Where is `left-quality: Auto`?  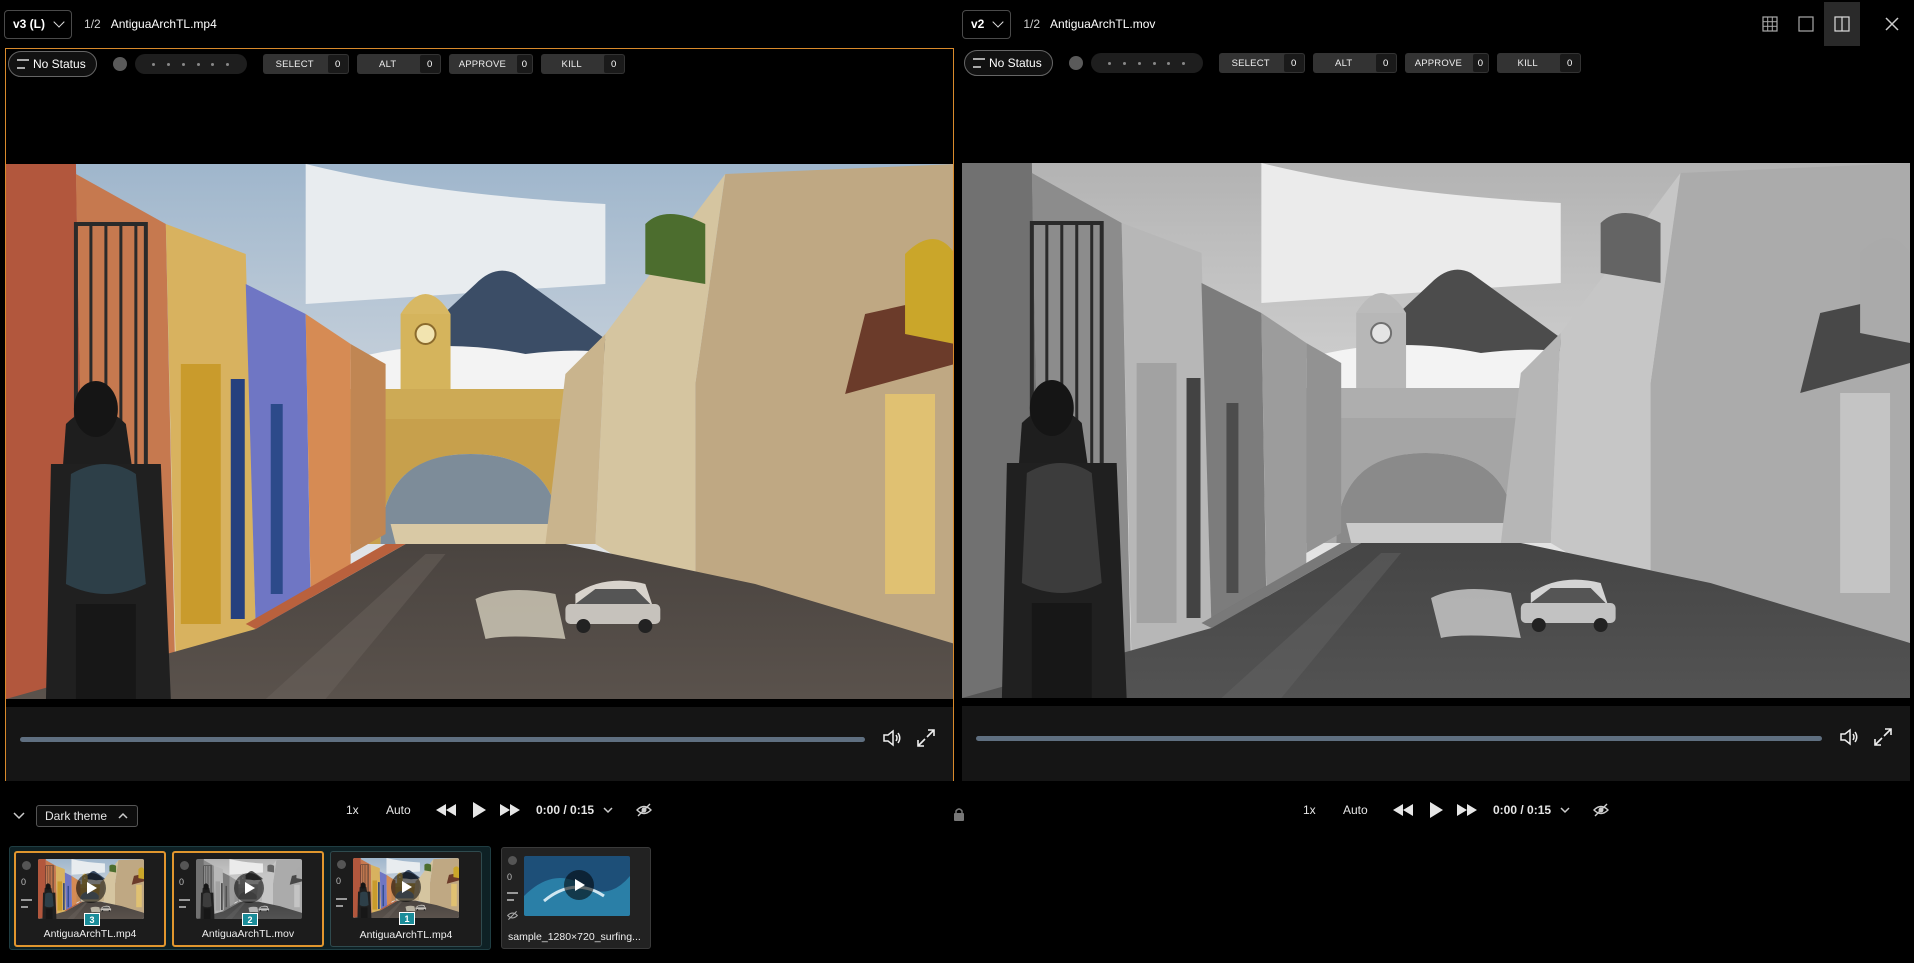
left-quality: Auto is located at coordinates (404, 810).